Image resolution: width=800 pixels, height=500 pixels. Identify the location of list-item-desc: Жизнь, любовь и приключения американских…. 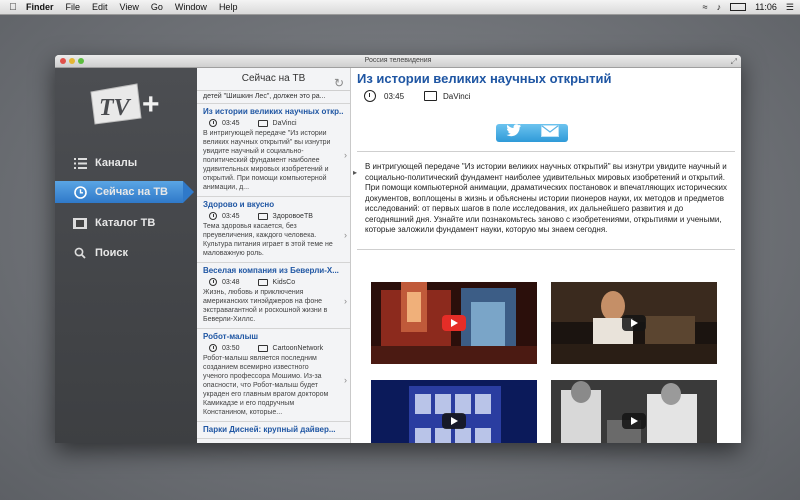
(265, 306).